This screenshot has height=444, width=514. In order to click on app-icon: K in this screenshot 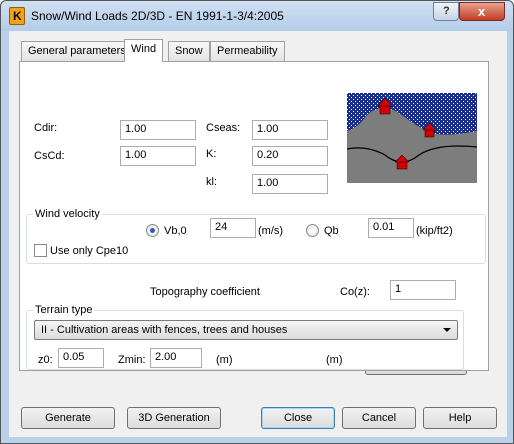, I will do `click(17, 16)`.